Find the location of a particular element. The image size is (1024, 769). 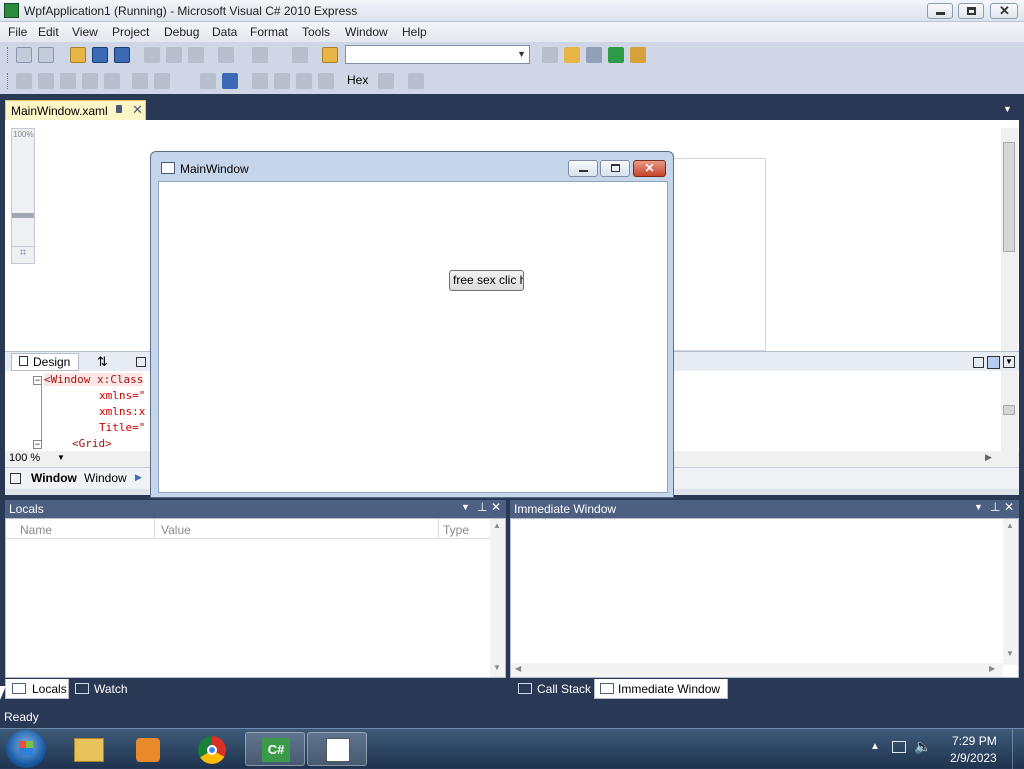

zoom-slider: 100% is located at coordinates (23, 188).